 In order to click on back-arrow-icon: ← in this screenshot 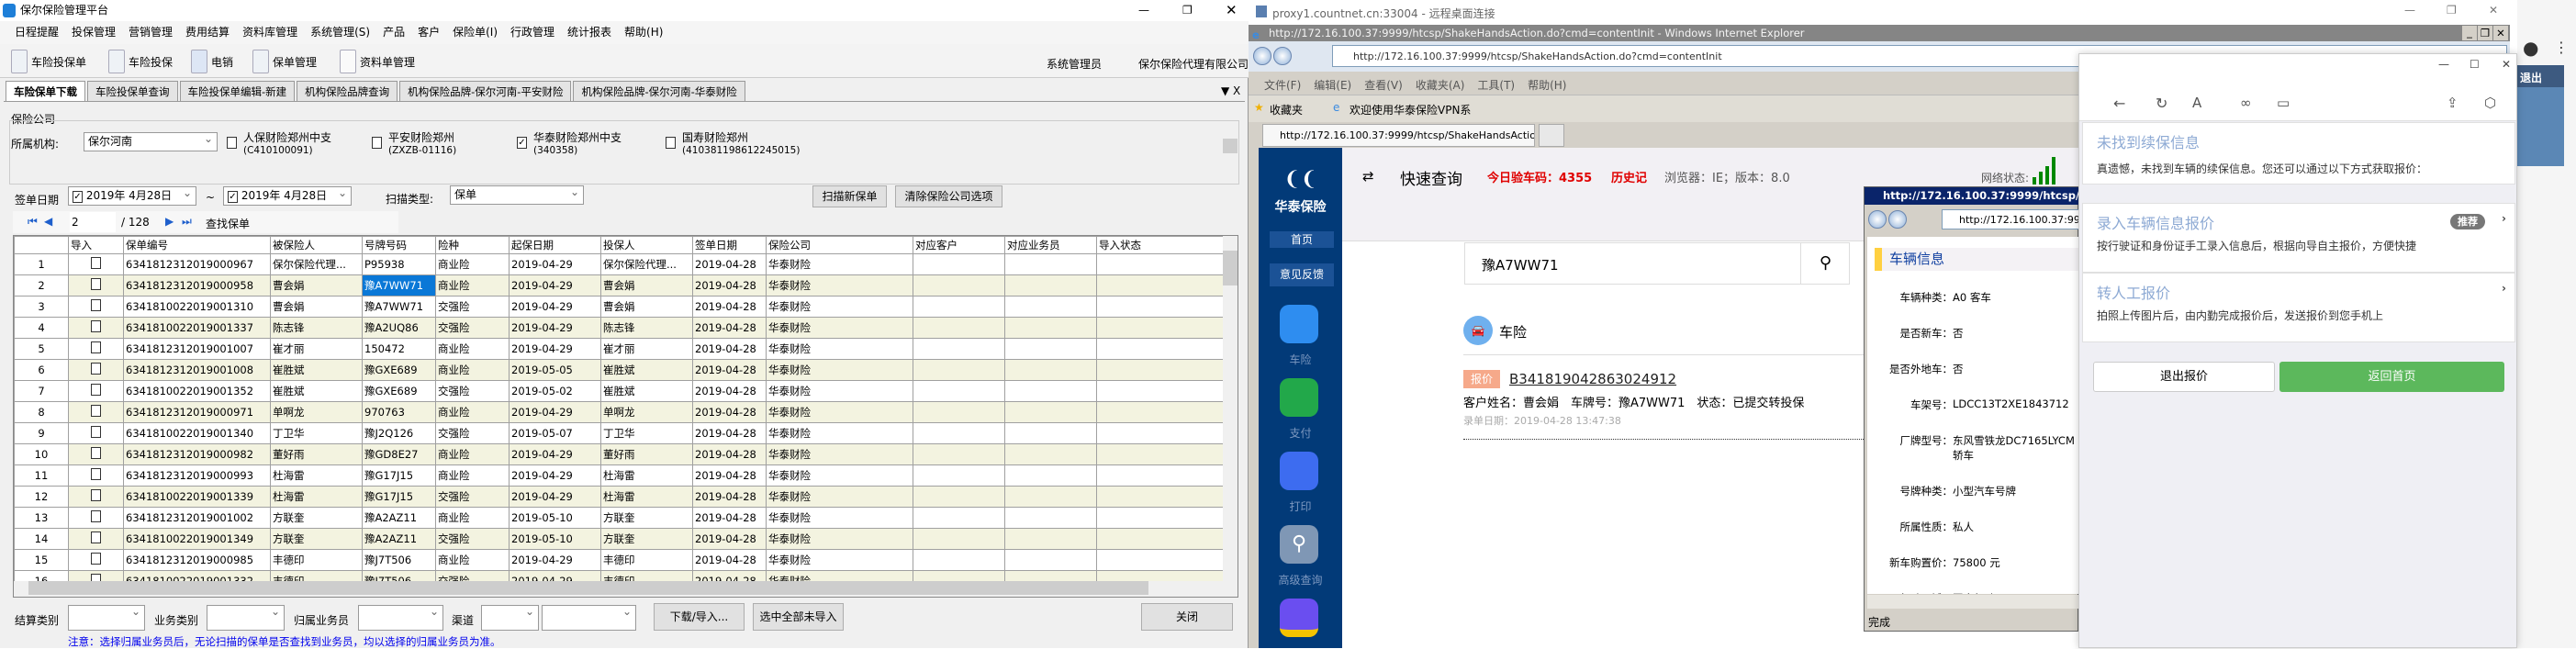, I will do `click(2119, 104)`.